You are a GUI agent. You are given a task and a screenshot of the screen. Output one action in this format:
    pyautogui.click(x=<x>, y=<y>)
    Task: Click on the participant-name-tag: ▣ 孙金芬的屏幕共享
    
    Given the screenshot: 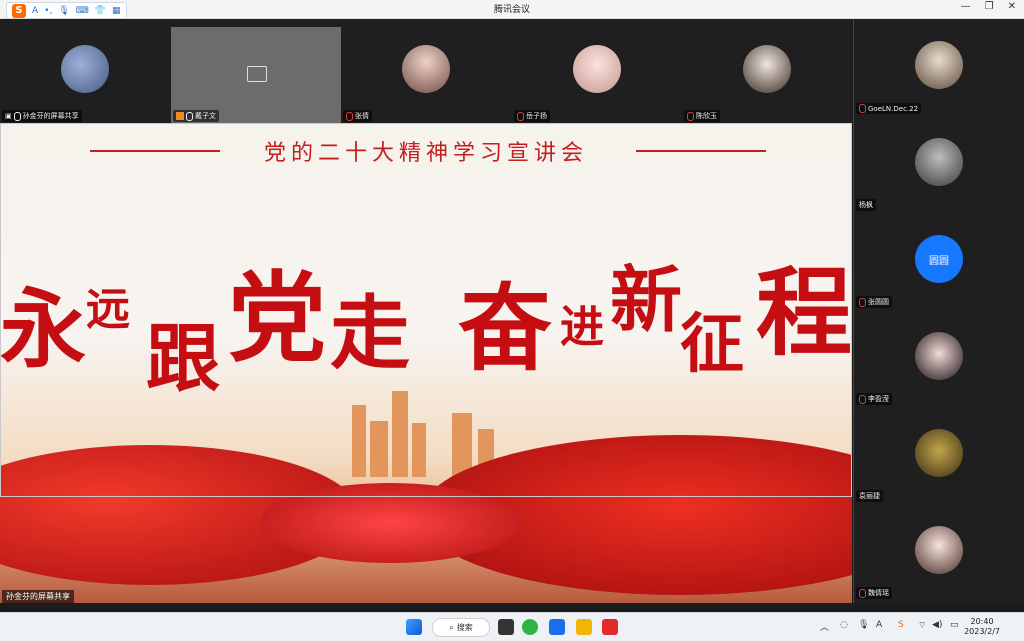 What is the action you would take?
    pyautogui.click(x=42, y=116)
    